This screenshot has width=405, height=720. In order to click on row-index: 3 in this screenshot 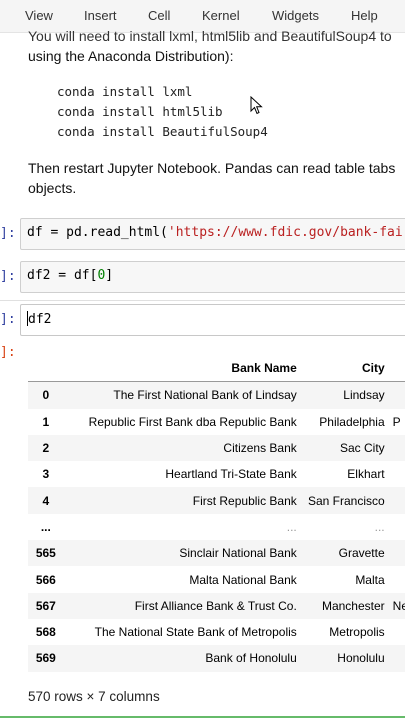, I will do `click(46, 474)`.